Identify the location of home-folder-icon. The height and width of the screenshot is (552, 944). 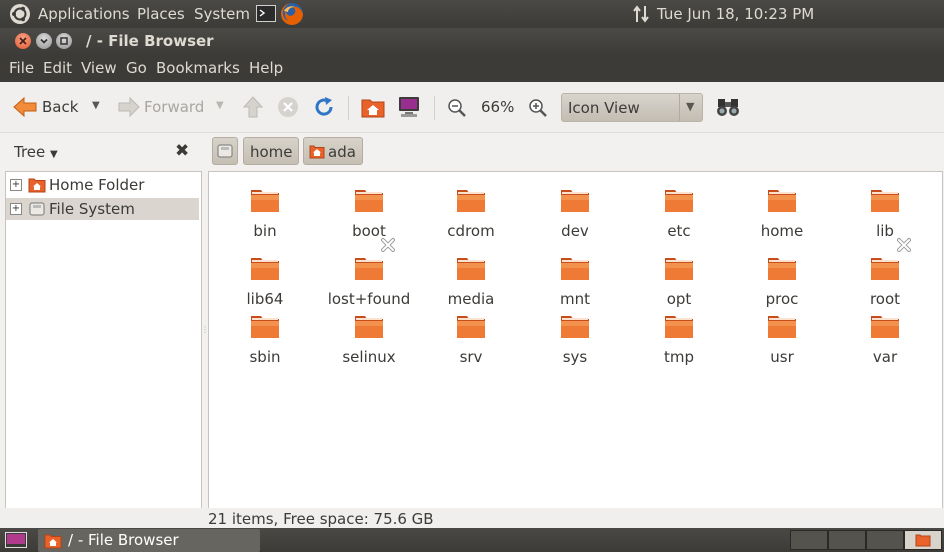
(373, 107).